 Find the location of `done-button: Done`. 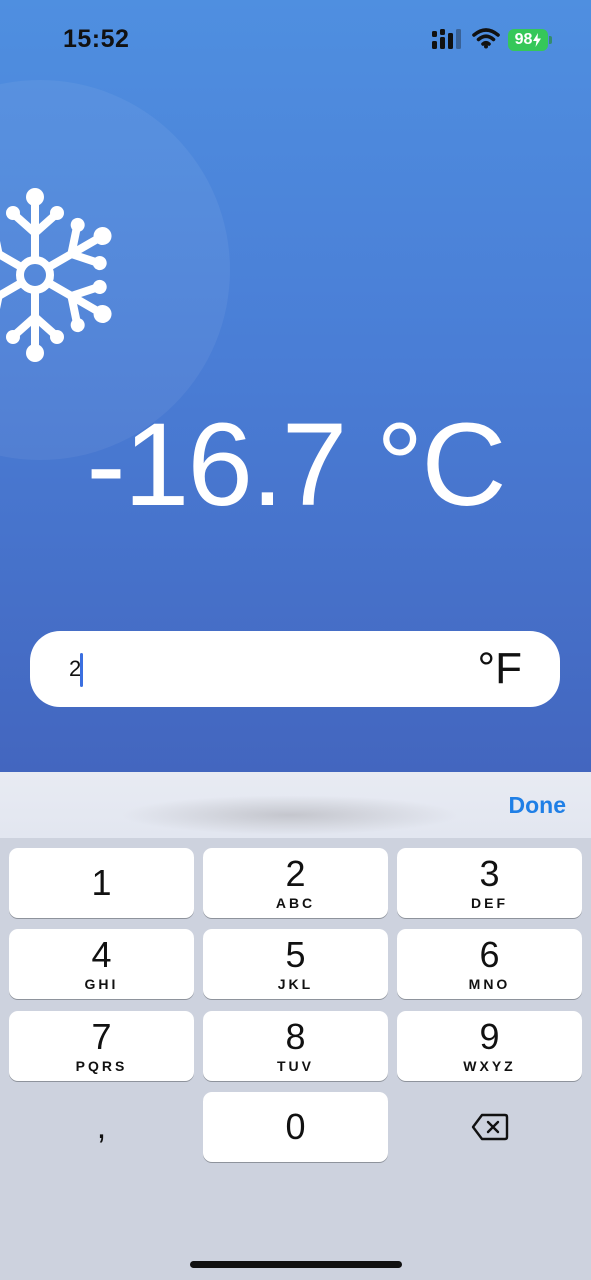

done-button: Done is located at coordinates (538, 805).